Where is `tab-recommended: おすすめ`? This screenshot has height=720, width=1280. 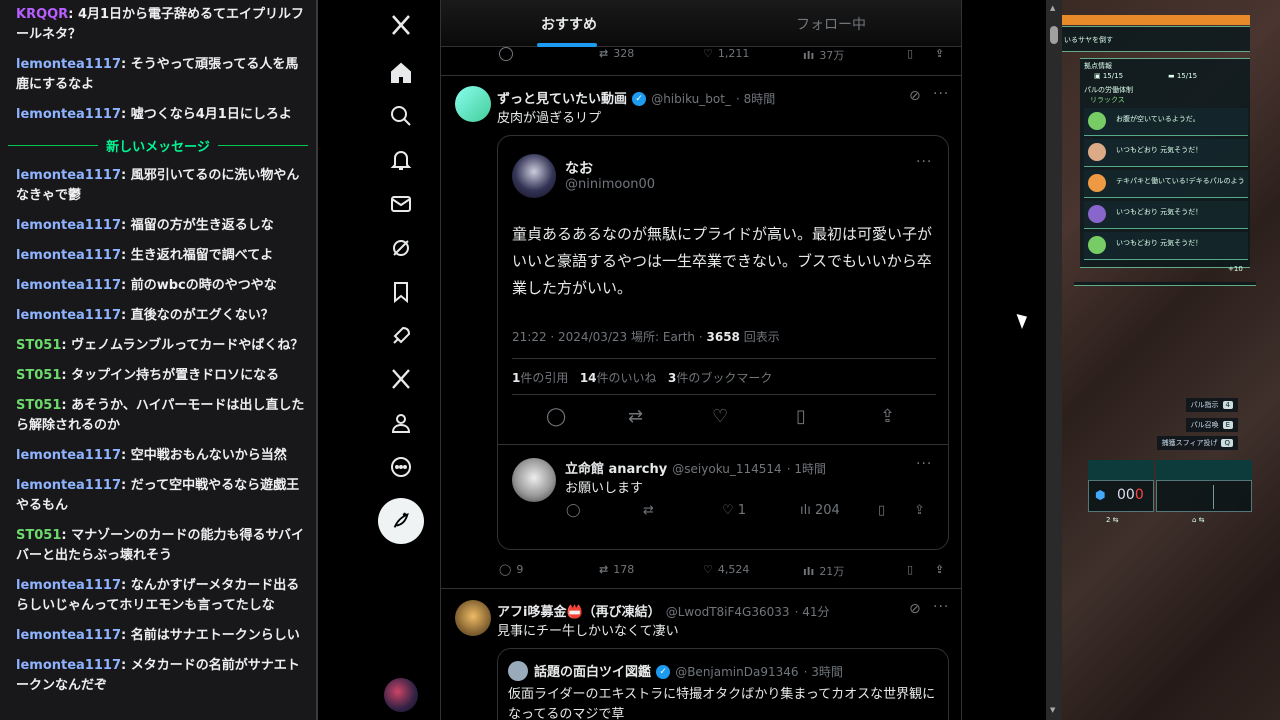 tab-recommended: おすすめ is located at coordinates (569, 24).